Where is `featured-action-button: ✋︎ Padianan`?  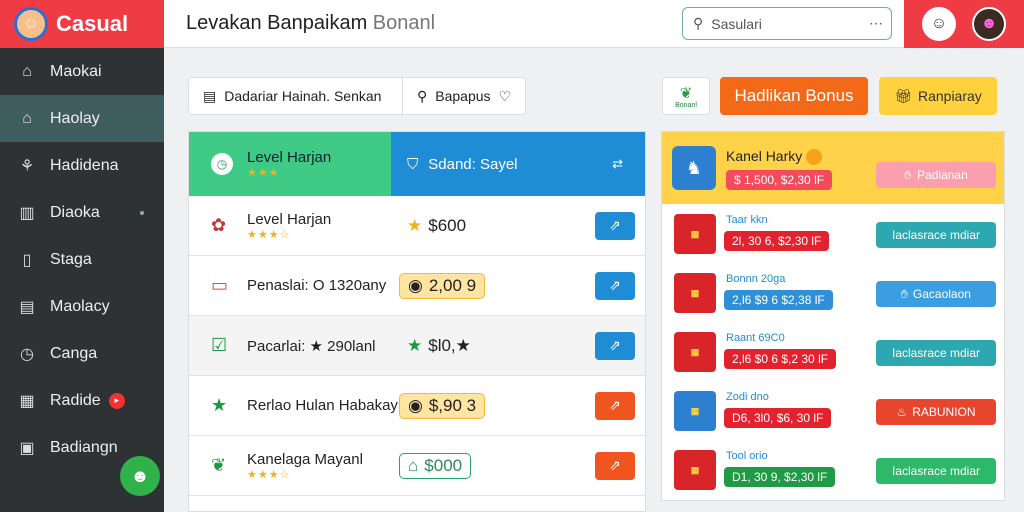
featured-action-button: ✋︎ Padianan is located at coordinates (936, 175).